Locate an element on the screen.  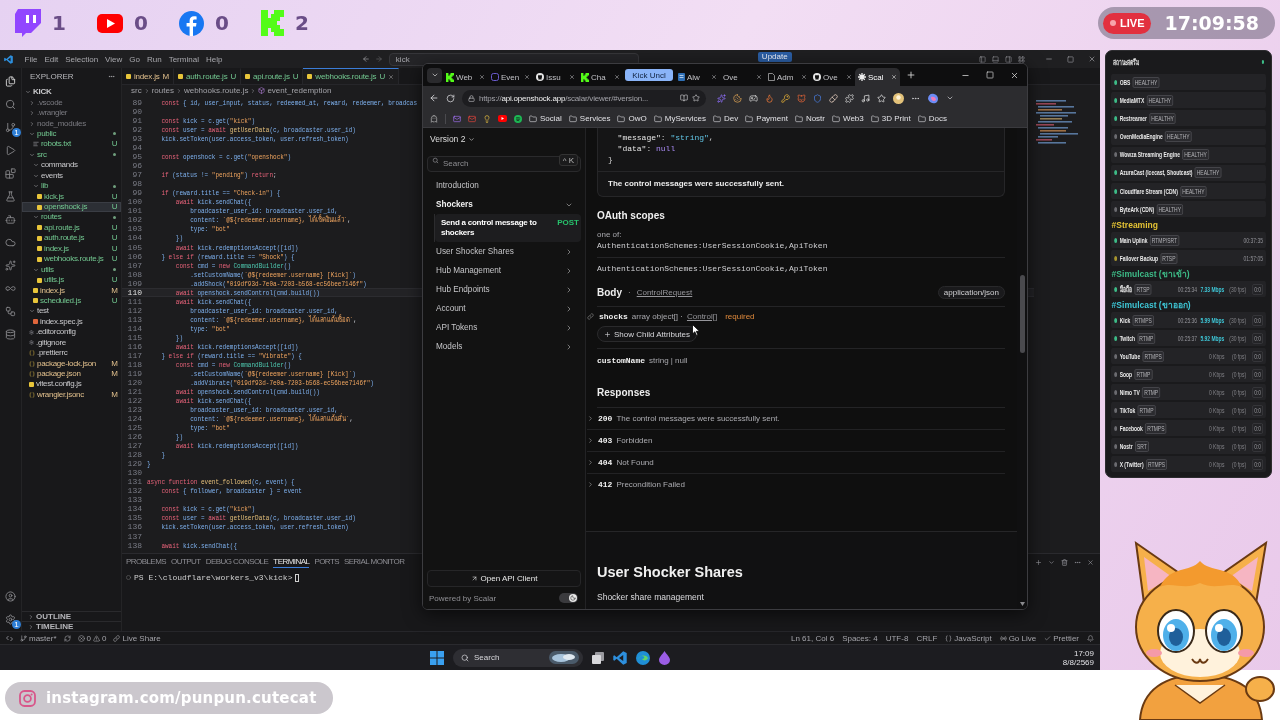
breadcrumb-item: event_redemption is located at coordinates (299, 90).